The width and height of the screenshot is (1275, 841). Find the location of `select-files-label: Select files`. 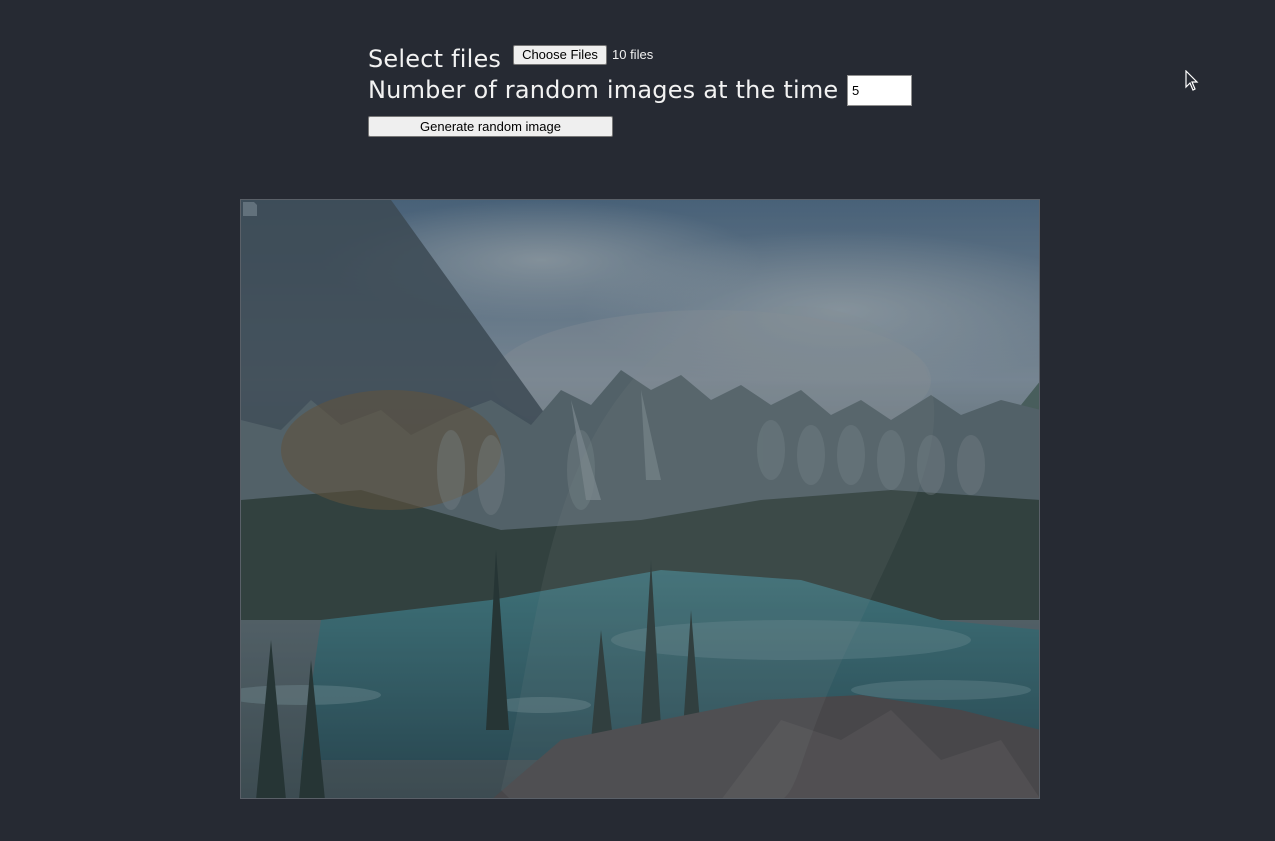

select-files-label: Select files is located at coordinates (435, 59).